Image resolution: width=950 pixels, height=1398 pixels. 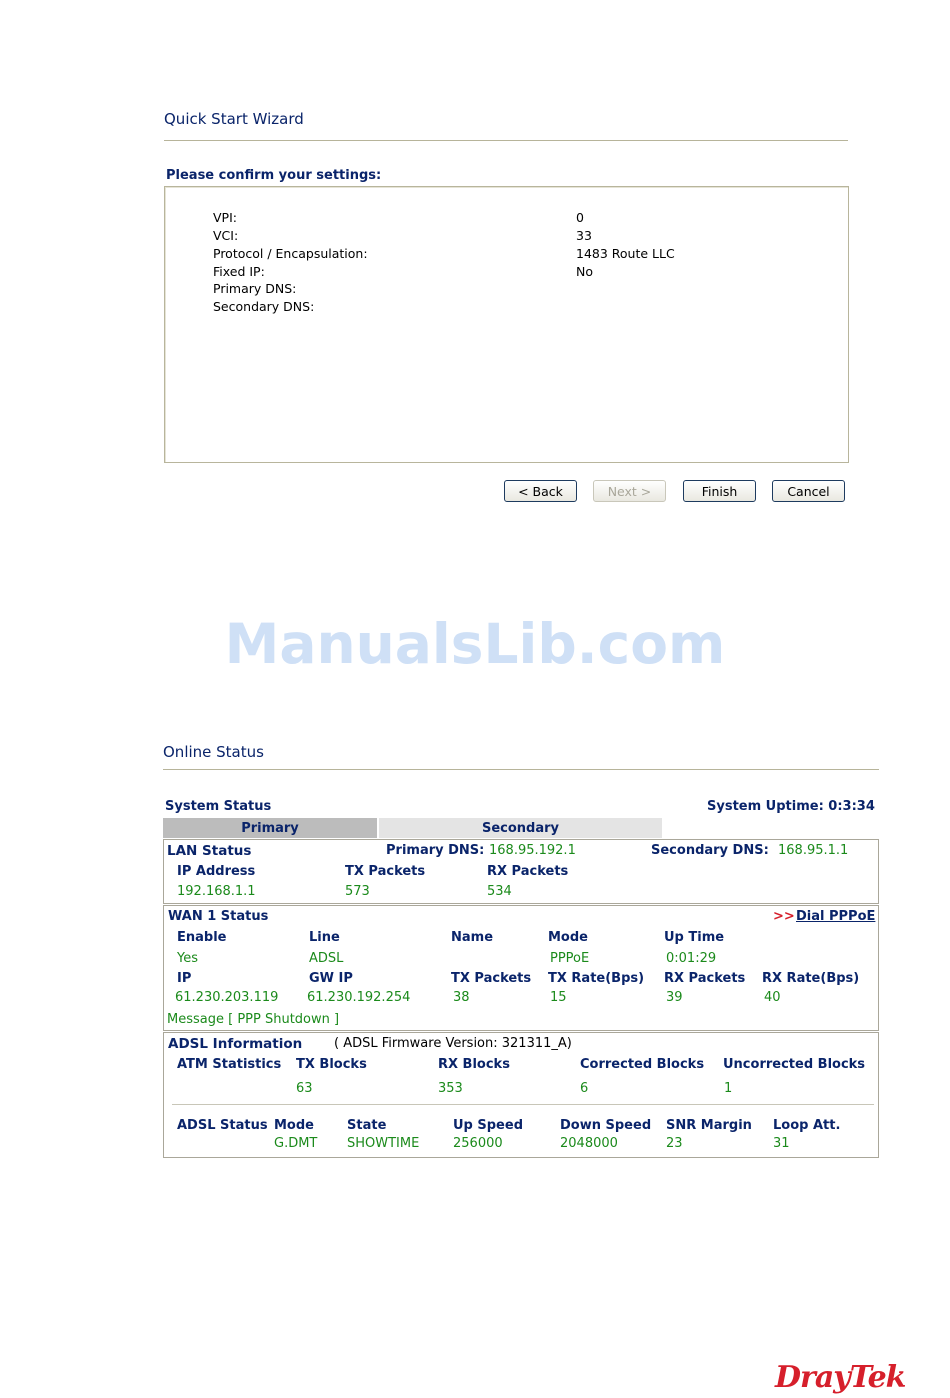 What do you see at coordinates (520, 828) in the screenshot?
I see `tab-secondary: Secondary` at bounding box center [520, 828].